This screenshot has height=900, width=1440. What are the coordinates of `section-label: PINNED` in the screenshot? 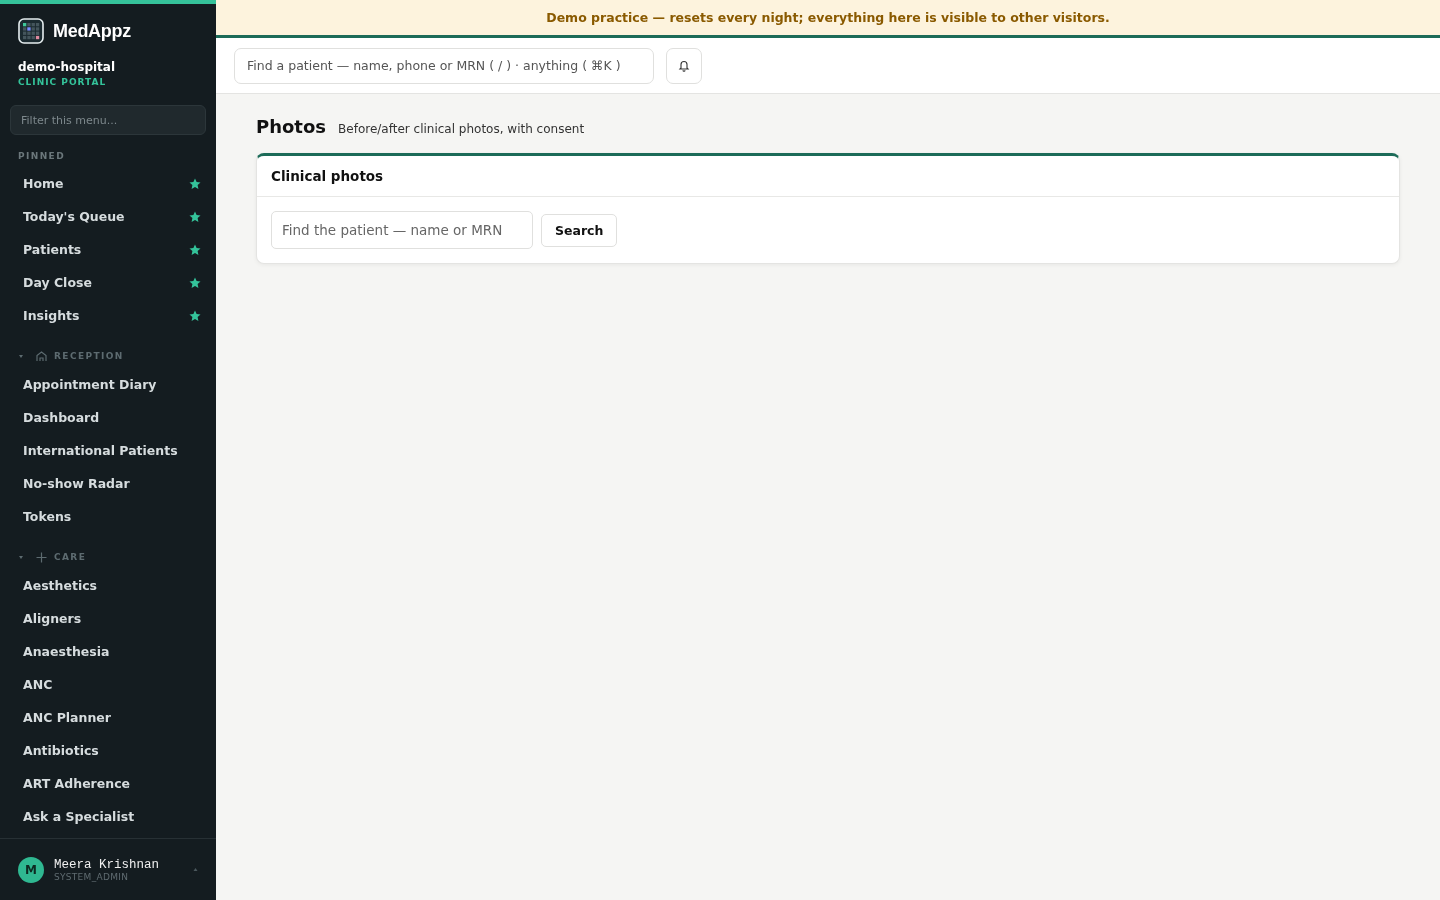 It's located at (42, 157).